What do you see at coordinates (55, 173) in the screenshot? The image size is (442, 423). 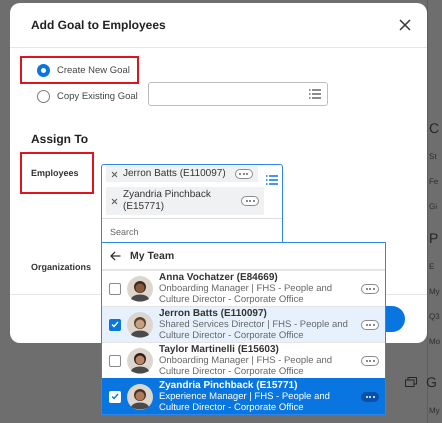 I see `field-label: Employees` at bounding box center [55, 173].